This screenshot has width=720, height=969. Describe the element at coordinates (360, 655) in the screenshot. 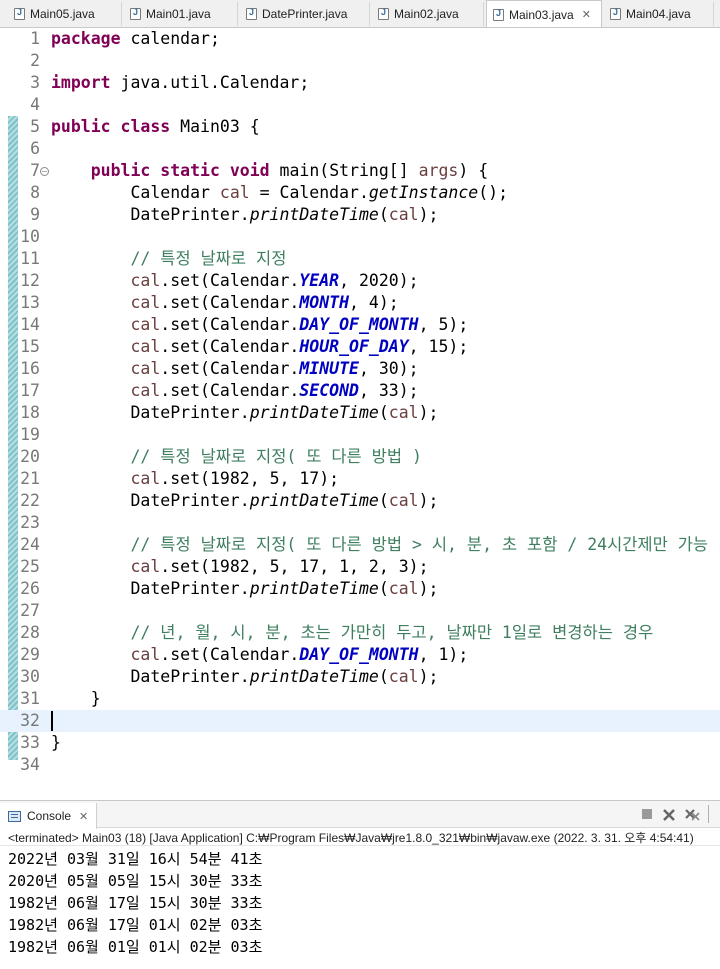

I see `code-line: 29 cal.set(Calendar.DAY_OF_MONTH, 1);` at that location.